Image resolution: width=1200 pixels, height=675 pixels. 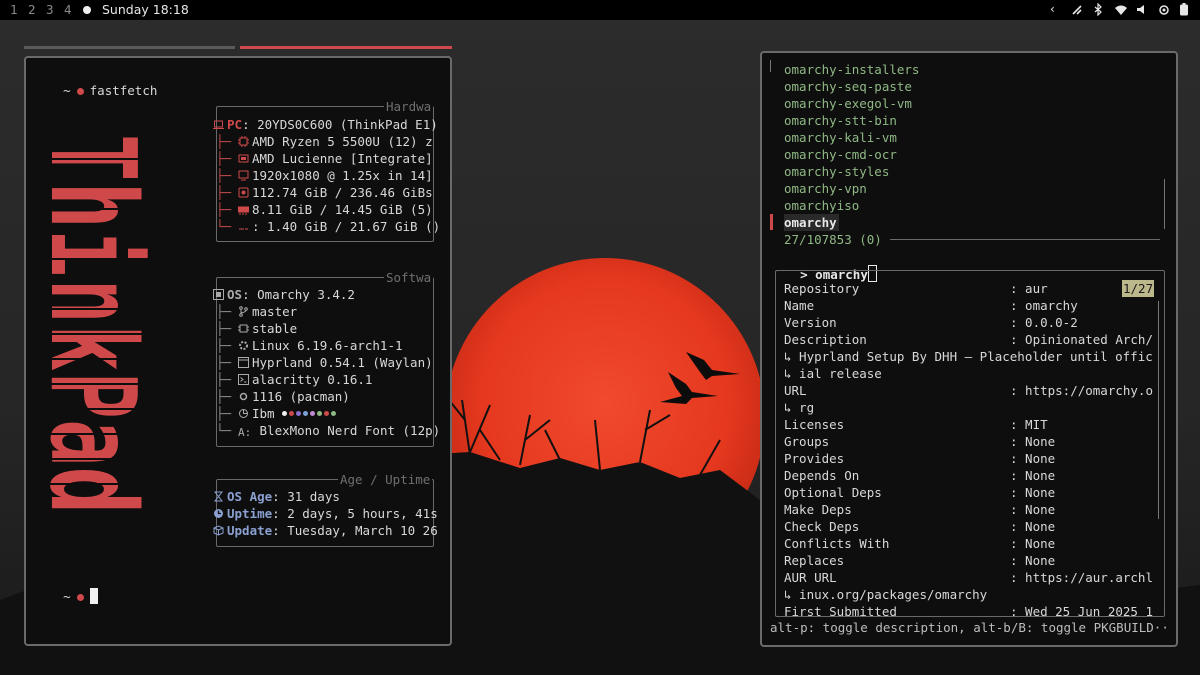 What do you see at coordinates (218, 124) in the screenshot?
I see `laptop-icon` at bounding box center [218, 124].